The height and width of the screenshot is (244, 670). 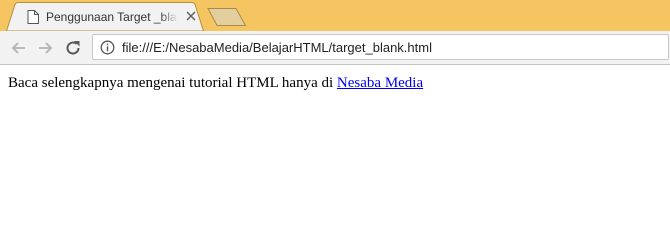 I want to click on tab-strip: Penggunaan Target _blank, so click(x=335, y=15).